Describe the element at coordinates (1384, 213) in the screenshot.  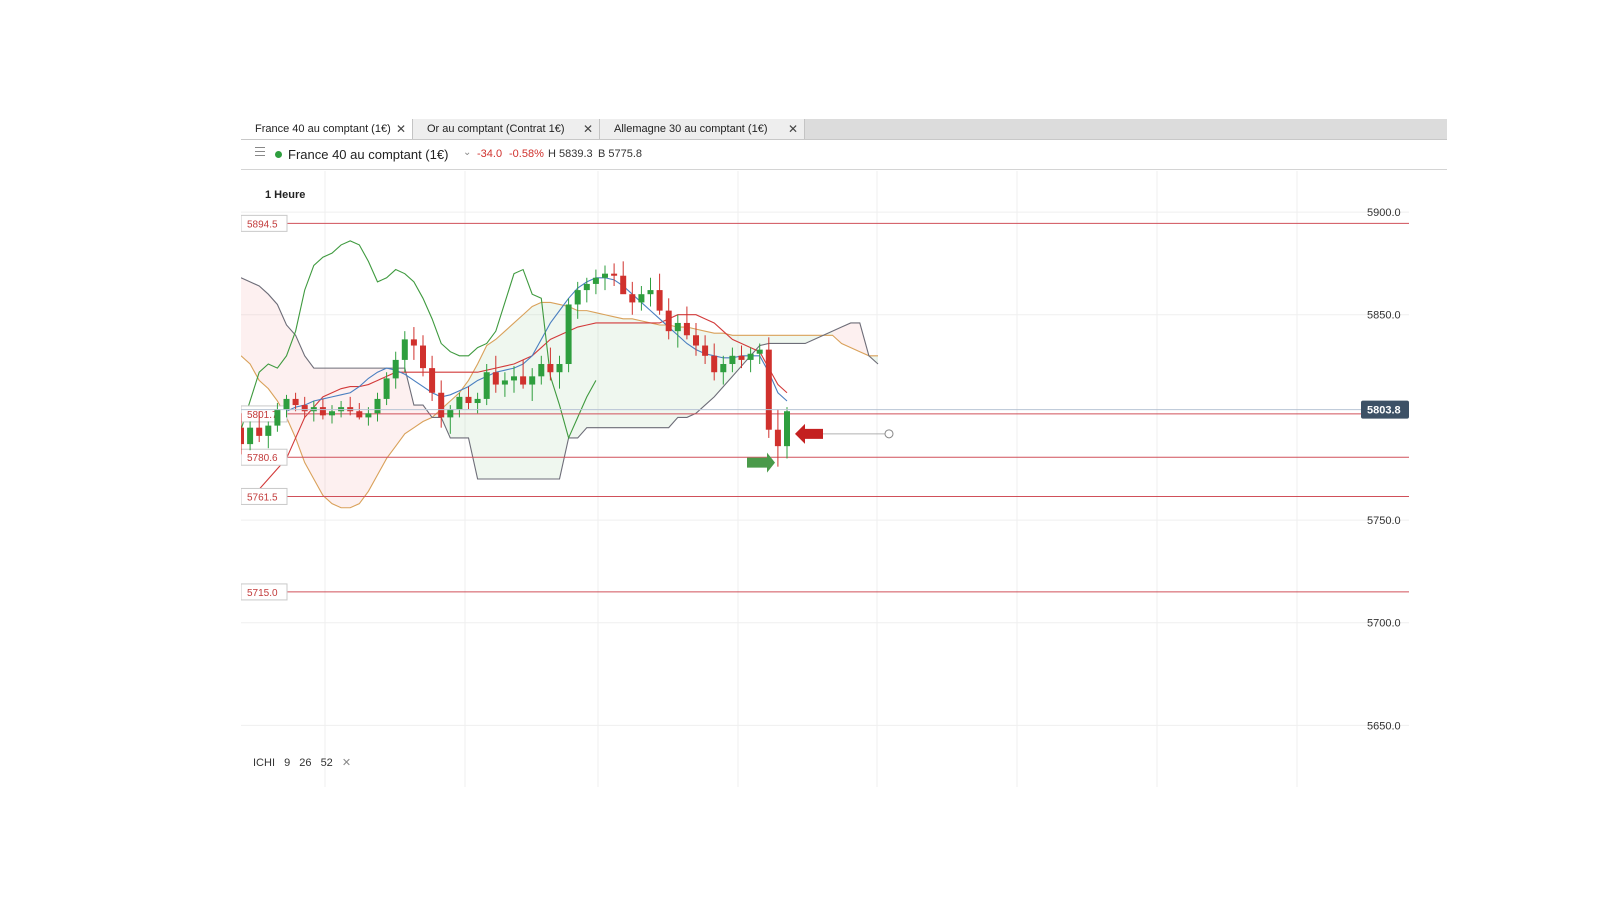
I see `y-tick-label: 5900.0` at that location.